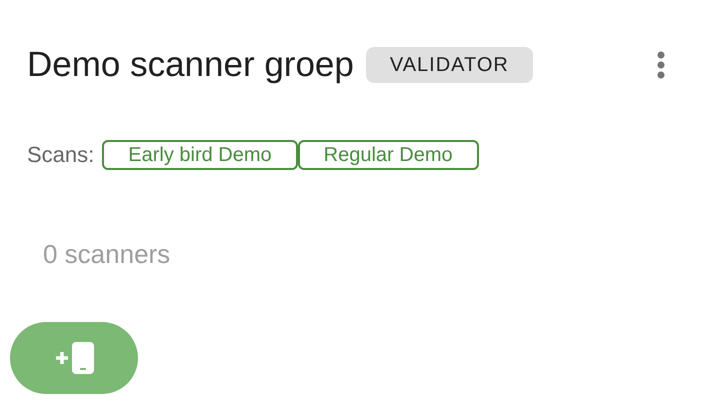 This screenshot has height=402, width=724. Describe the element at coordinates (200, 155) in the screenshot. I see `scan-chip: Early bird Demo` at that location.